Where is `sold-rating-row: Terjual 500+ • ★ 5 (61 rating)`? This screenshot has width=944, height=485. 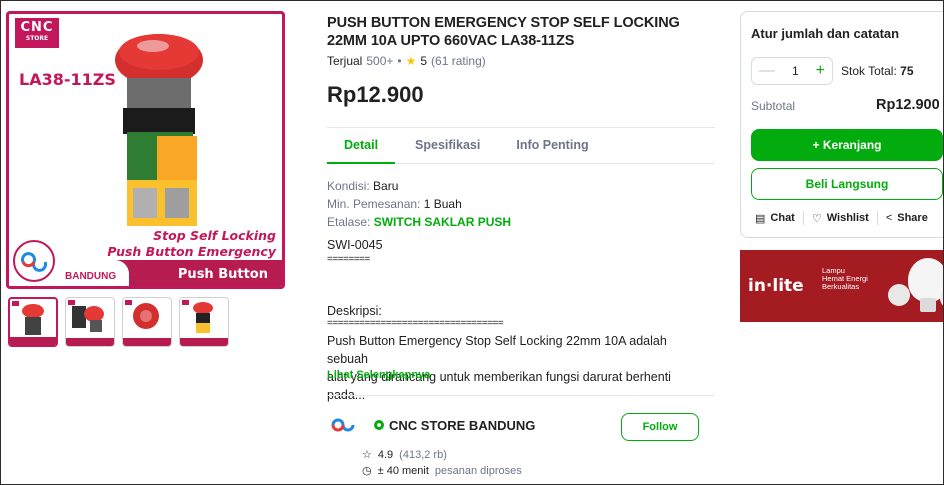 sold-rating-row: Terjual 500+ • ★ 5 (61 rating) is located at coordinates (521, 61).